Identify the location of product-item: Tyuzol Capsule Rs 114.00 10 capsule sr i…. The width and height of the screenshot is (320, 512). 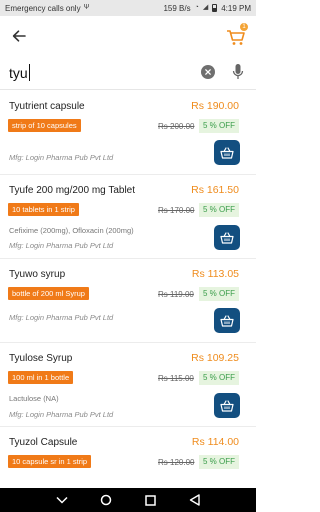
(128, 457).